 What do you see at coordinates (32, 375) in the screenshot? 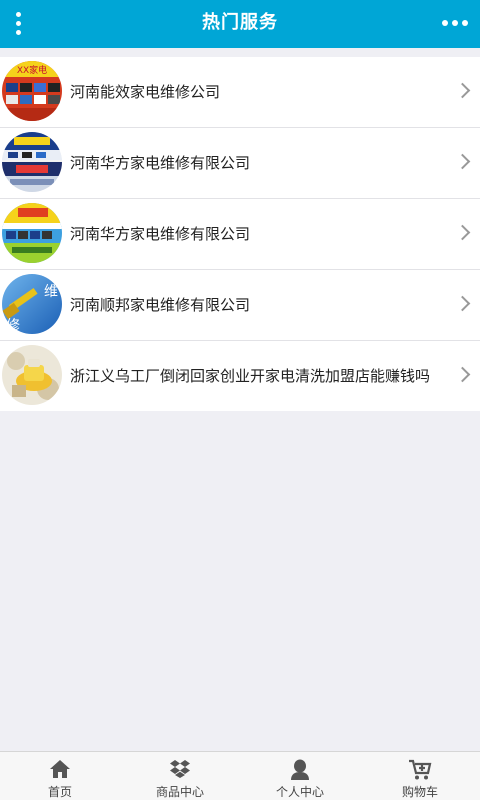
I see `cleaning-product-image` at bounding box center [32, 375].